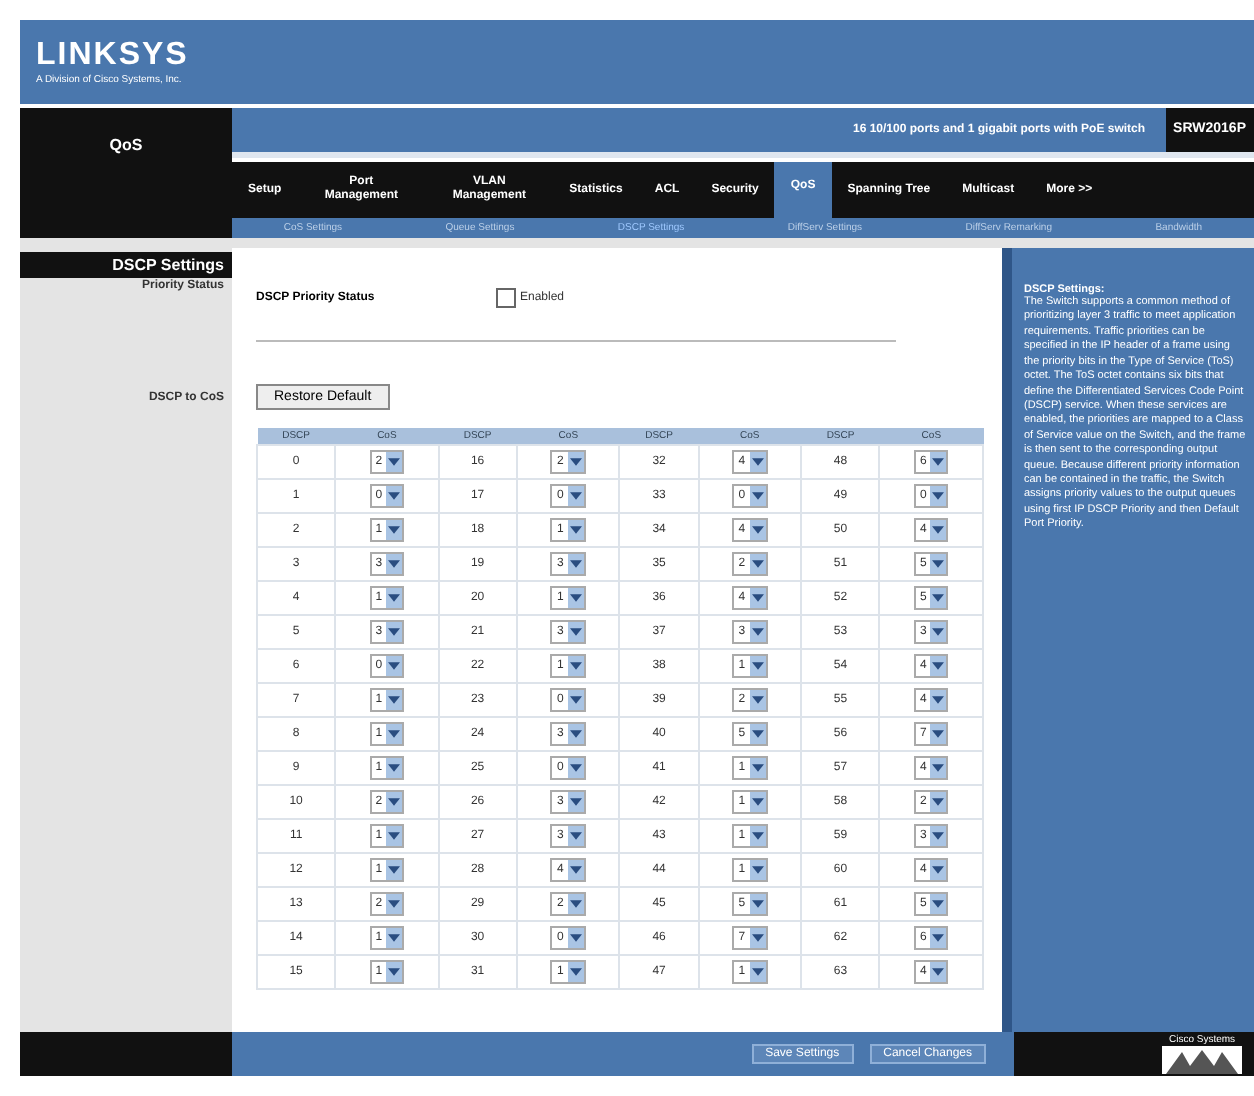 This screenshot has width=1254, height=1096. I want to click on bridge-logo-icon, so click(1202, 1060).